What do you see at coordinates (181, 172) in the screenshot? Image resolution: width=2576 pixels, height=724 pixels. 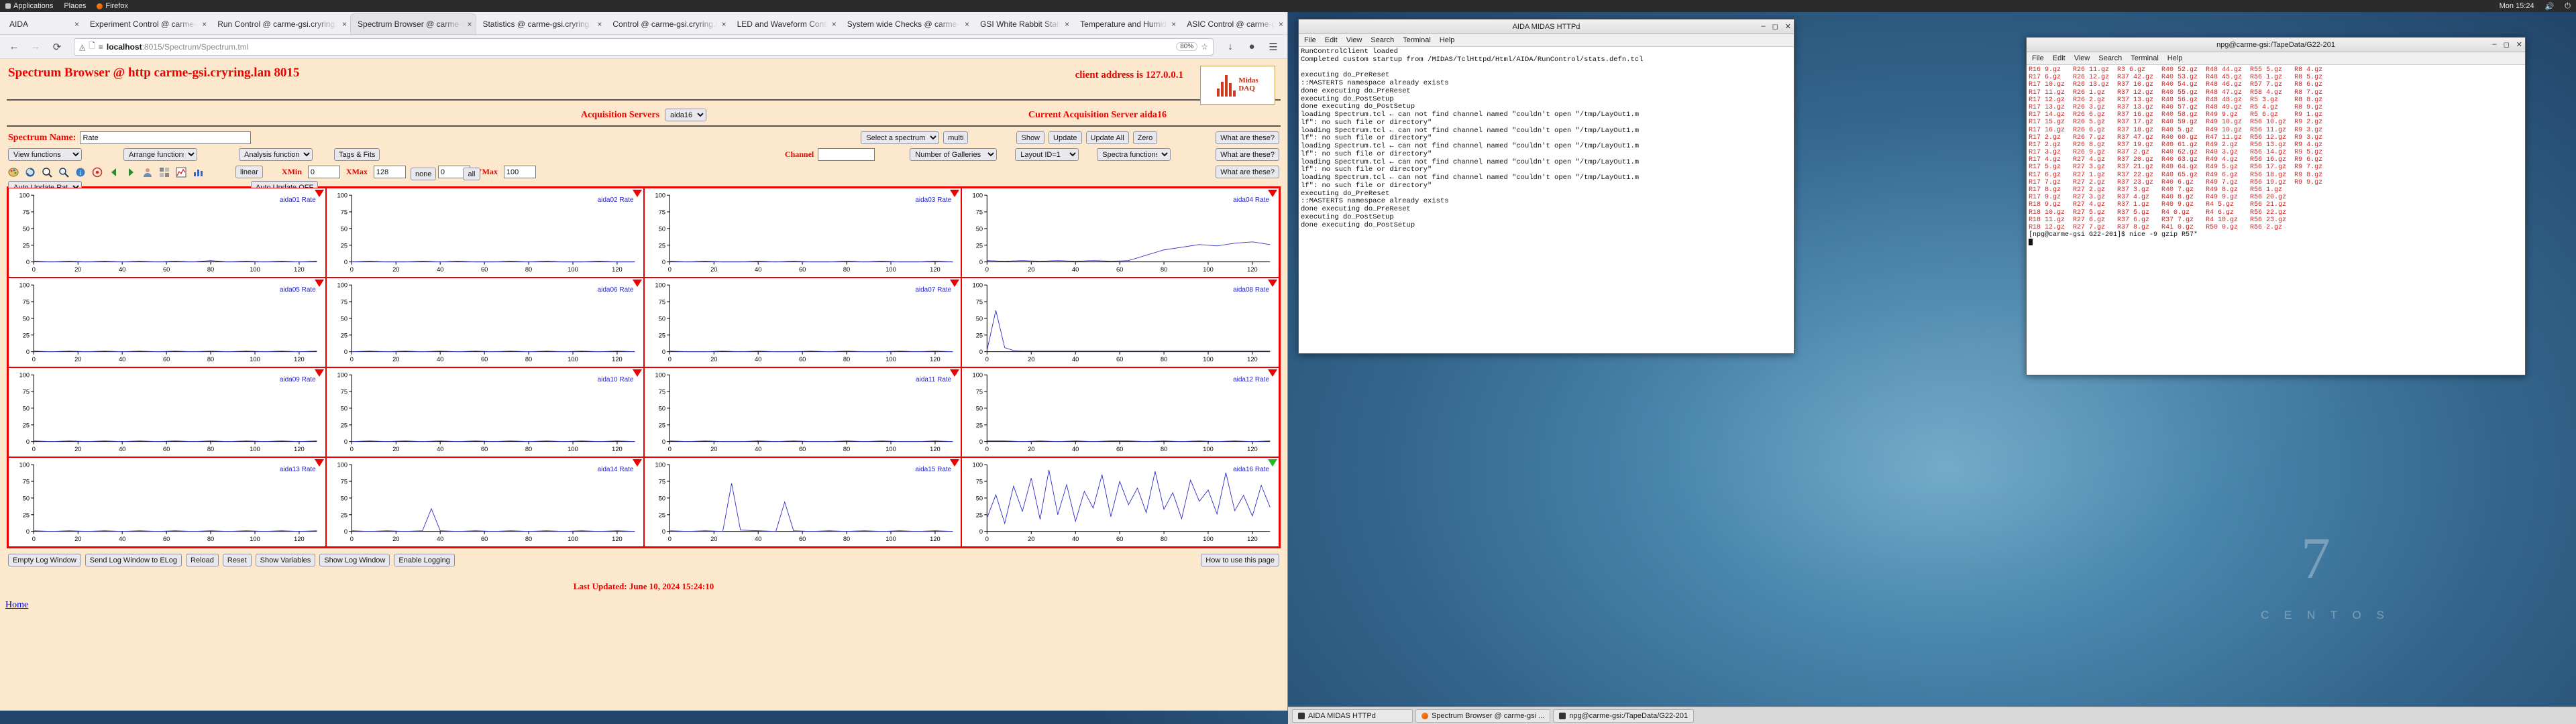 I see `chart-icon` at bounding box center [181, 172].